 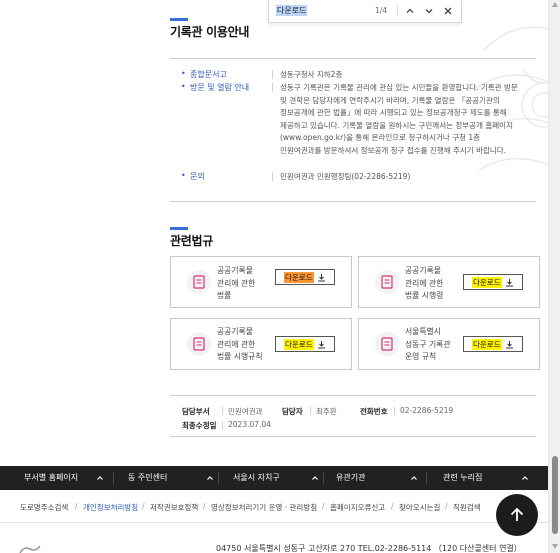 I want to click on updated-value: 2023.07.04, so click(x=249, y=424).